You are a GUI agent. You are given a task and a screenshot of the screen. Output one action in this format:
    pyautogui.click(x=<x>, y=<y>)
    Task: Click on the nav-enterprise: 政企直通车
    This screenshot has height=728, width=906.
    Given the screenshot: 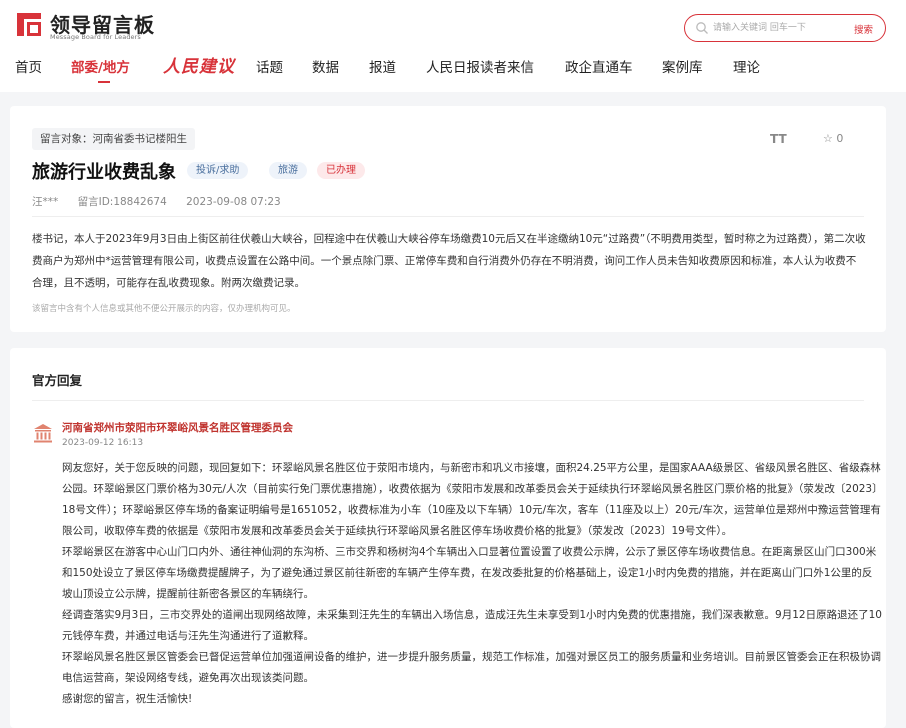 What is the action you would take?
    pyautogui.click(x=599, y=66)
    